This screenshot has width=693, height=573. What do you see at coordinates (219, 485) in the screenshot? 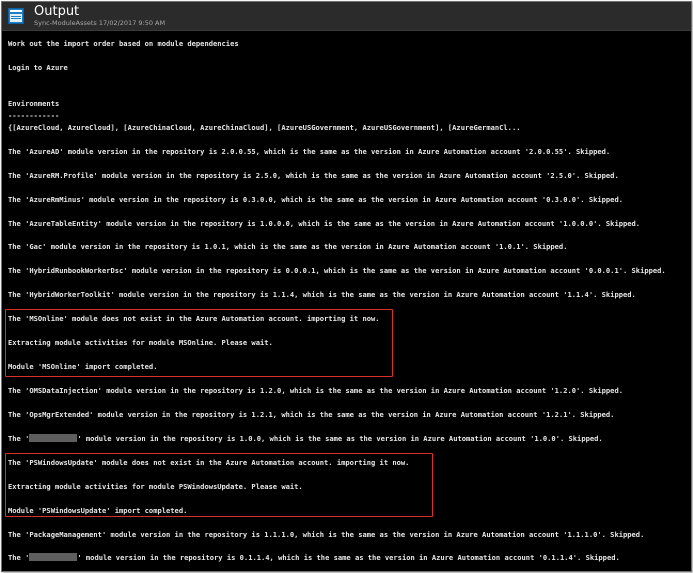
I see `pswindowsupdate-highlight-box` at bounding box center [219, 485].